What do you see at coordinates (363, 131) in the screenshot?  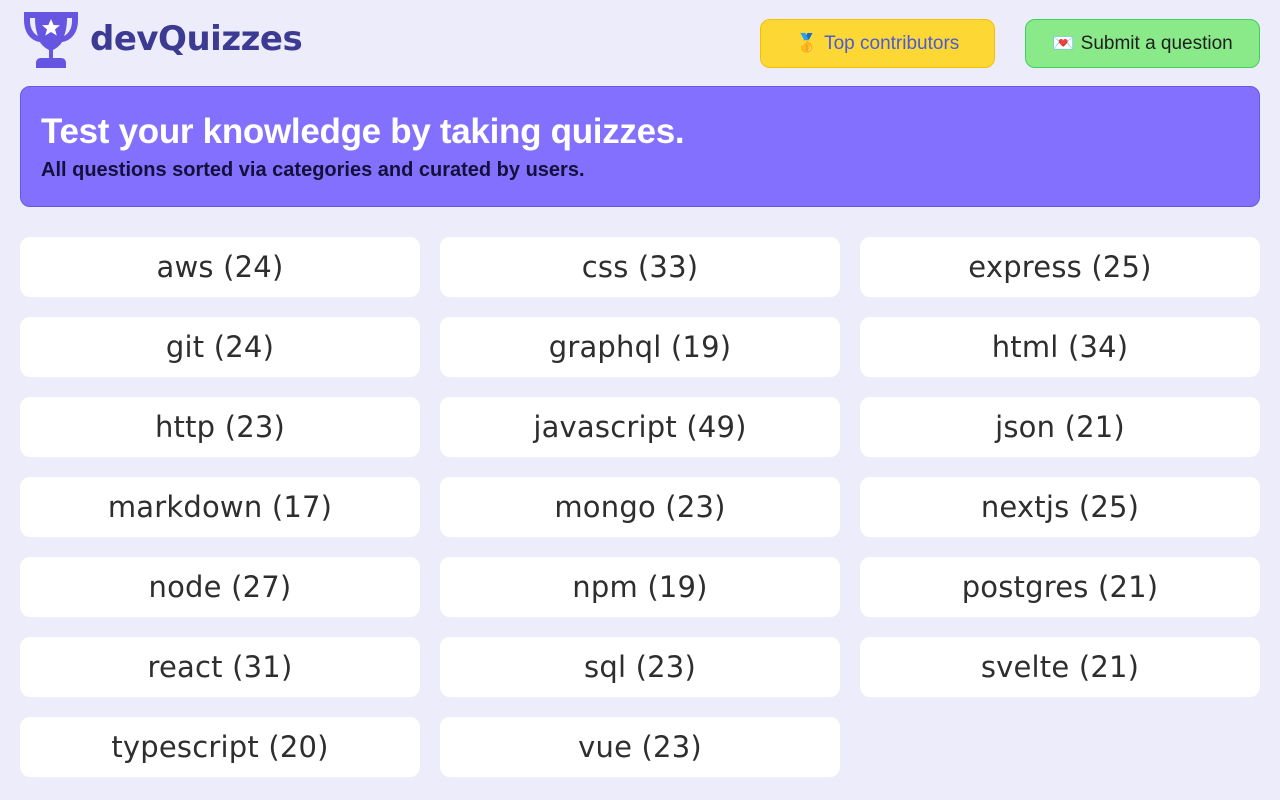 I see `hero-title: Test your knowledge by taking quizzes.` at bounding box center [363, 131].